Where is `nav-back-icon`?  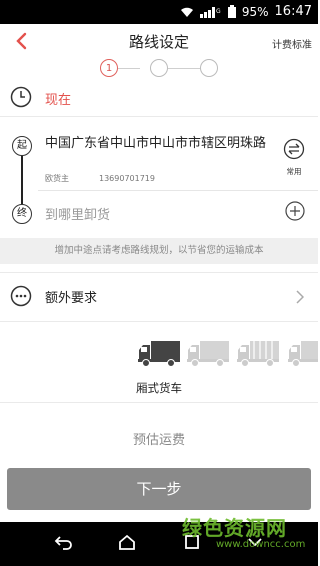
nav-back-icon is located at coordinates (64, 544).